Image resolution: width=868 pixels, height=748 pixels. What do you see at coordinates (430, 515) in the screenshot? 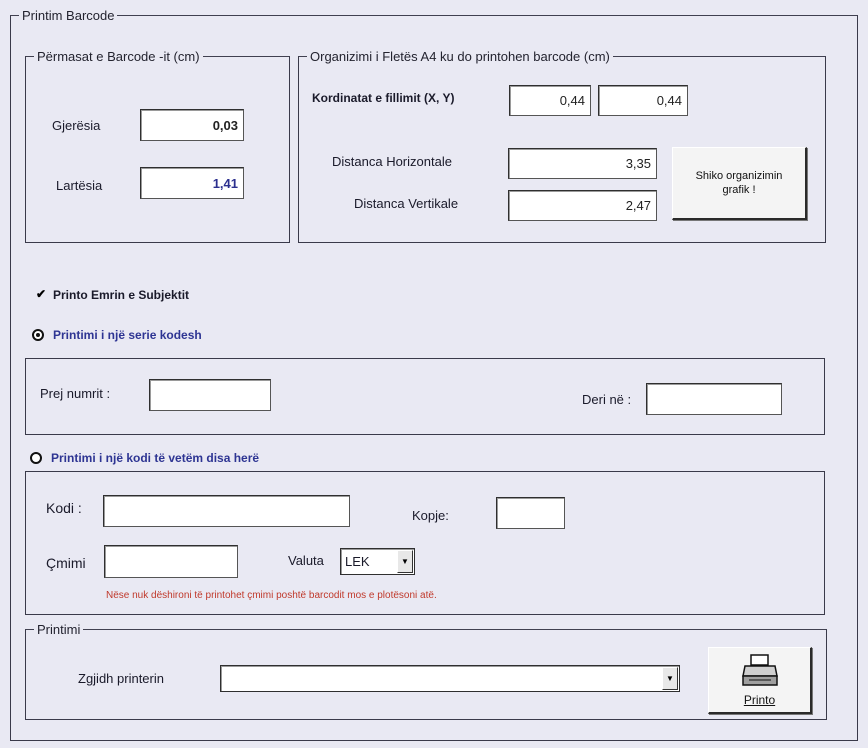
I see `copies-label: Kopje:` at bounding box center [430, 515].